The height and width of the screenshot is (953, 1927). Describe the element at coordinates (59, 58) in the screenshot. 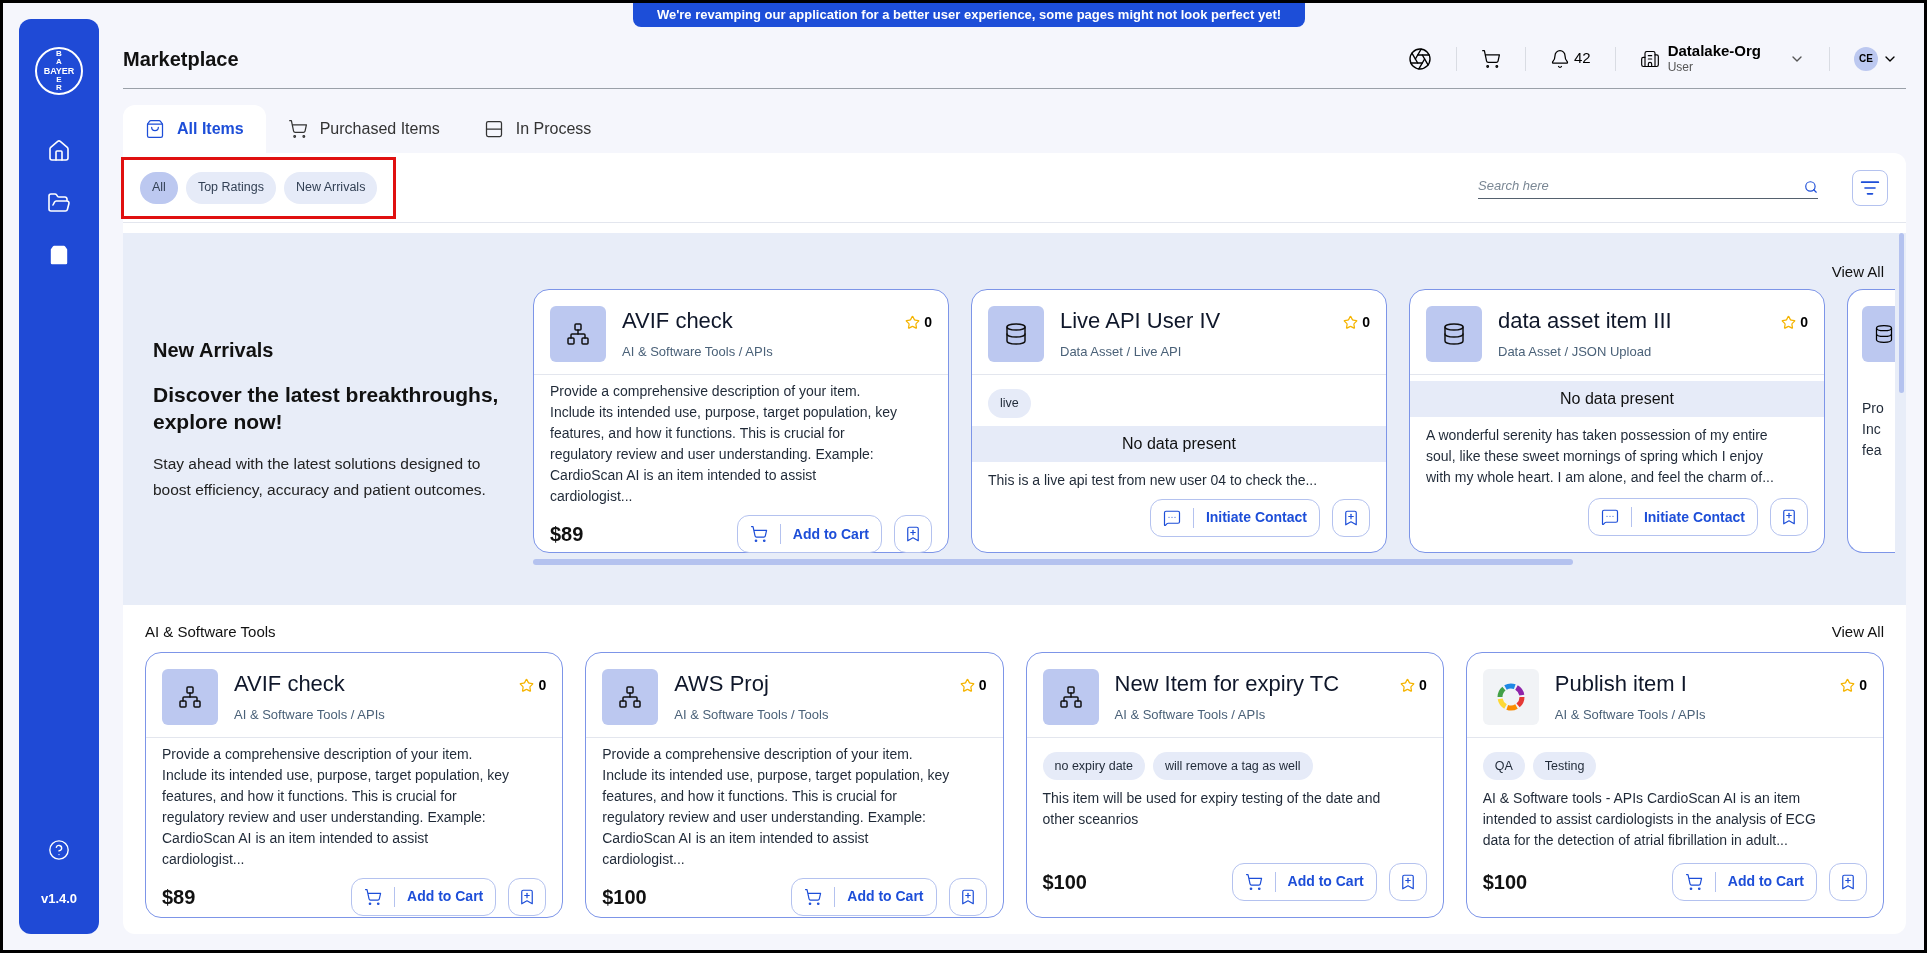

I see `logo-text: BA` at that location.